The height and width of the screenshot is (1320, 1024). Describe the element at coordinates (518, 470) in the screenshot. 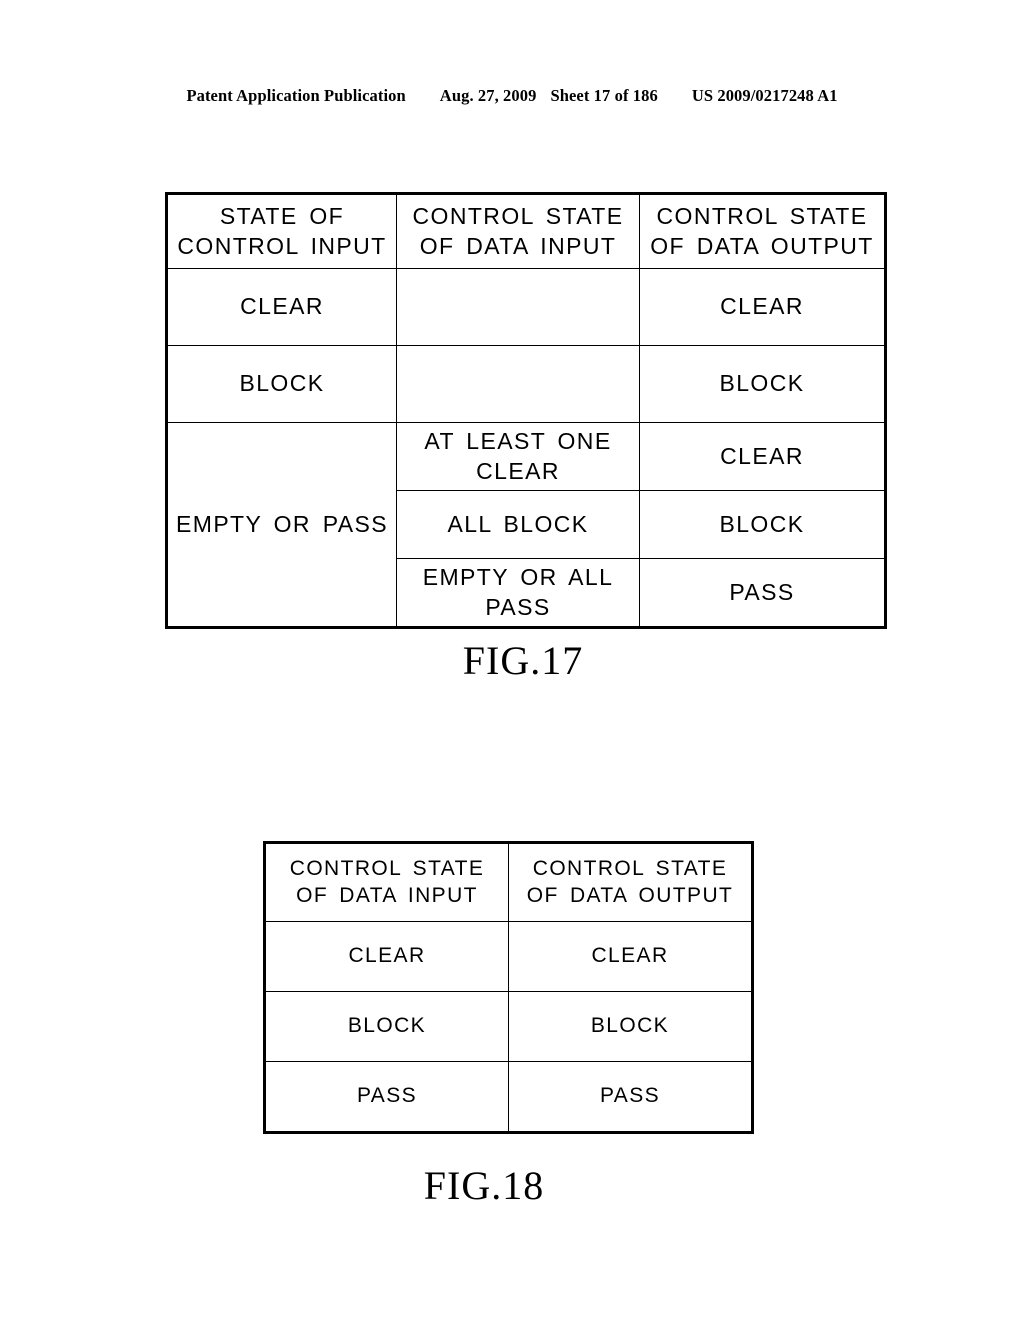

I see `cell-line-2: CLEAR` at that location.